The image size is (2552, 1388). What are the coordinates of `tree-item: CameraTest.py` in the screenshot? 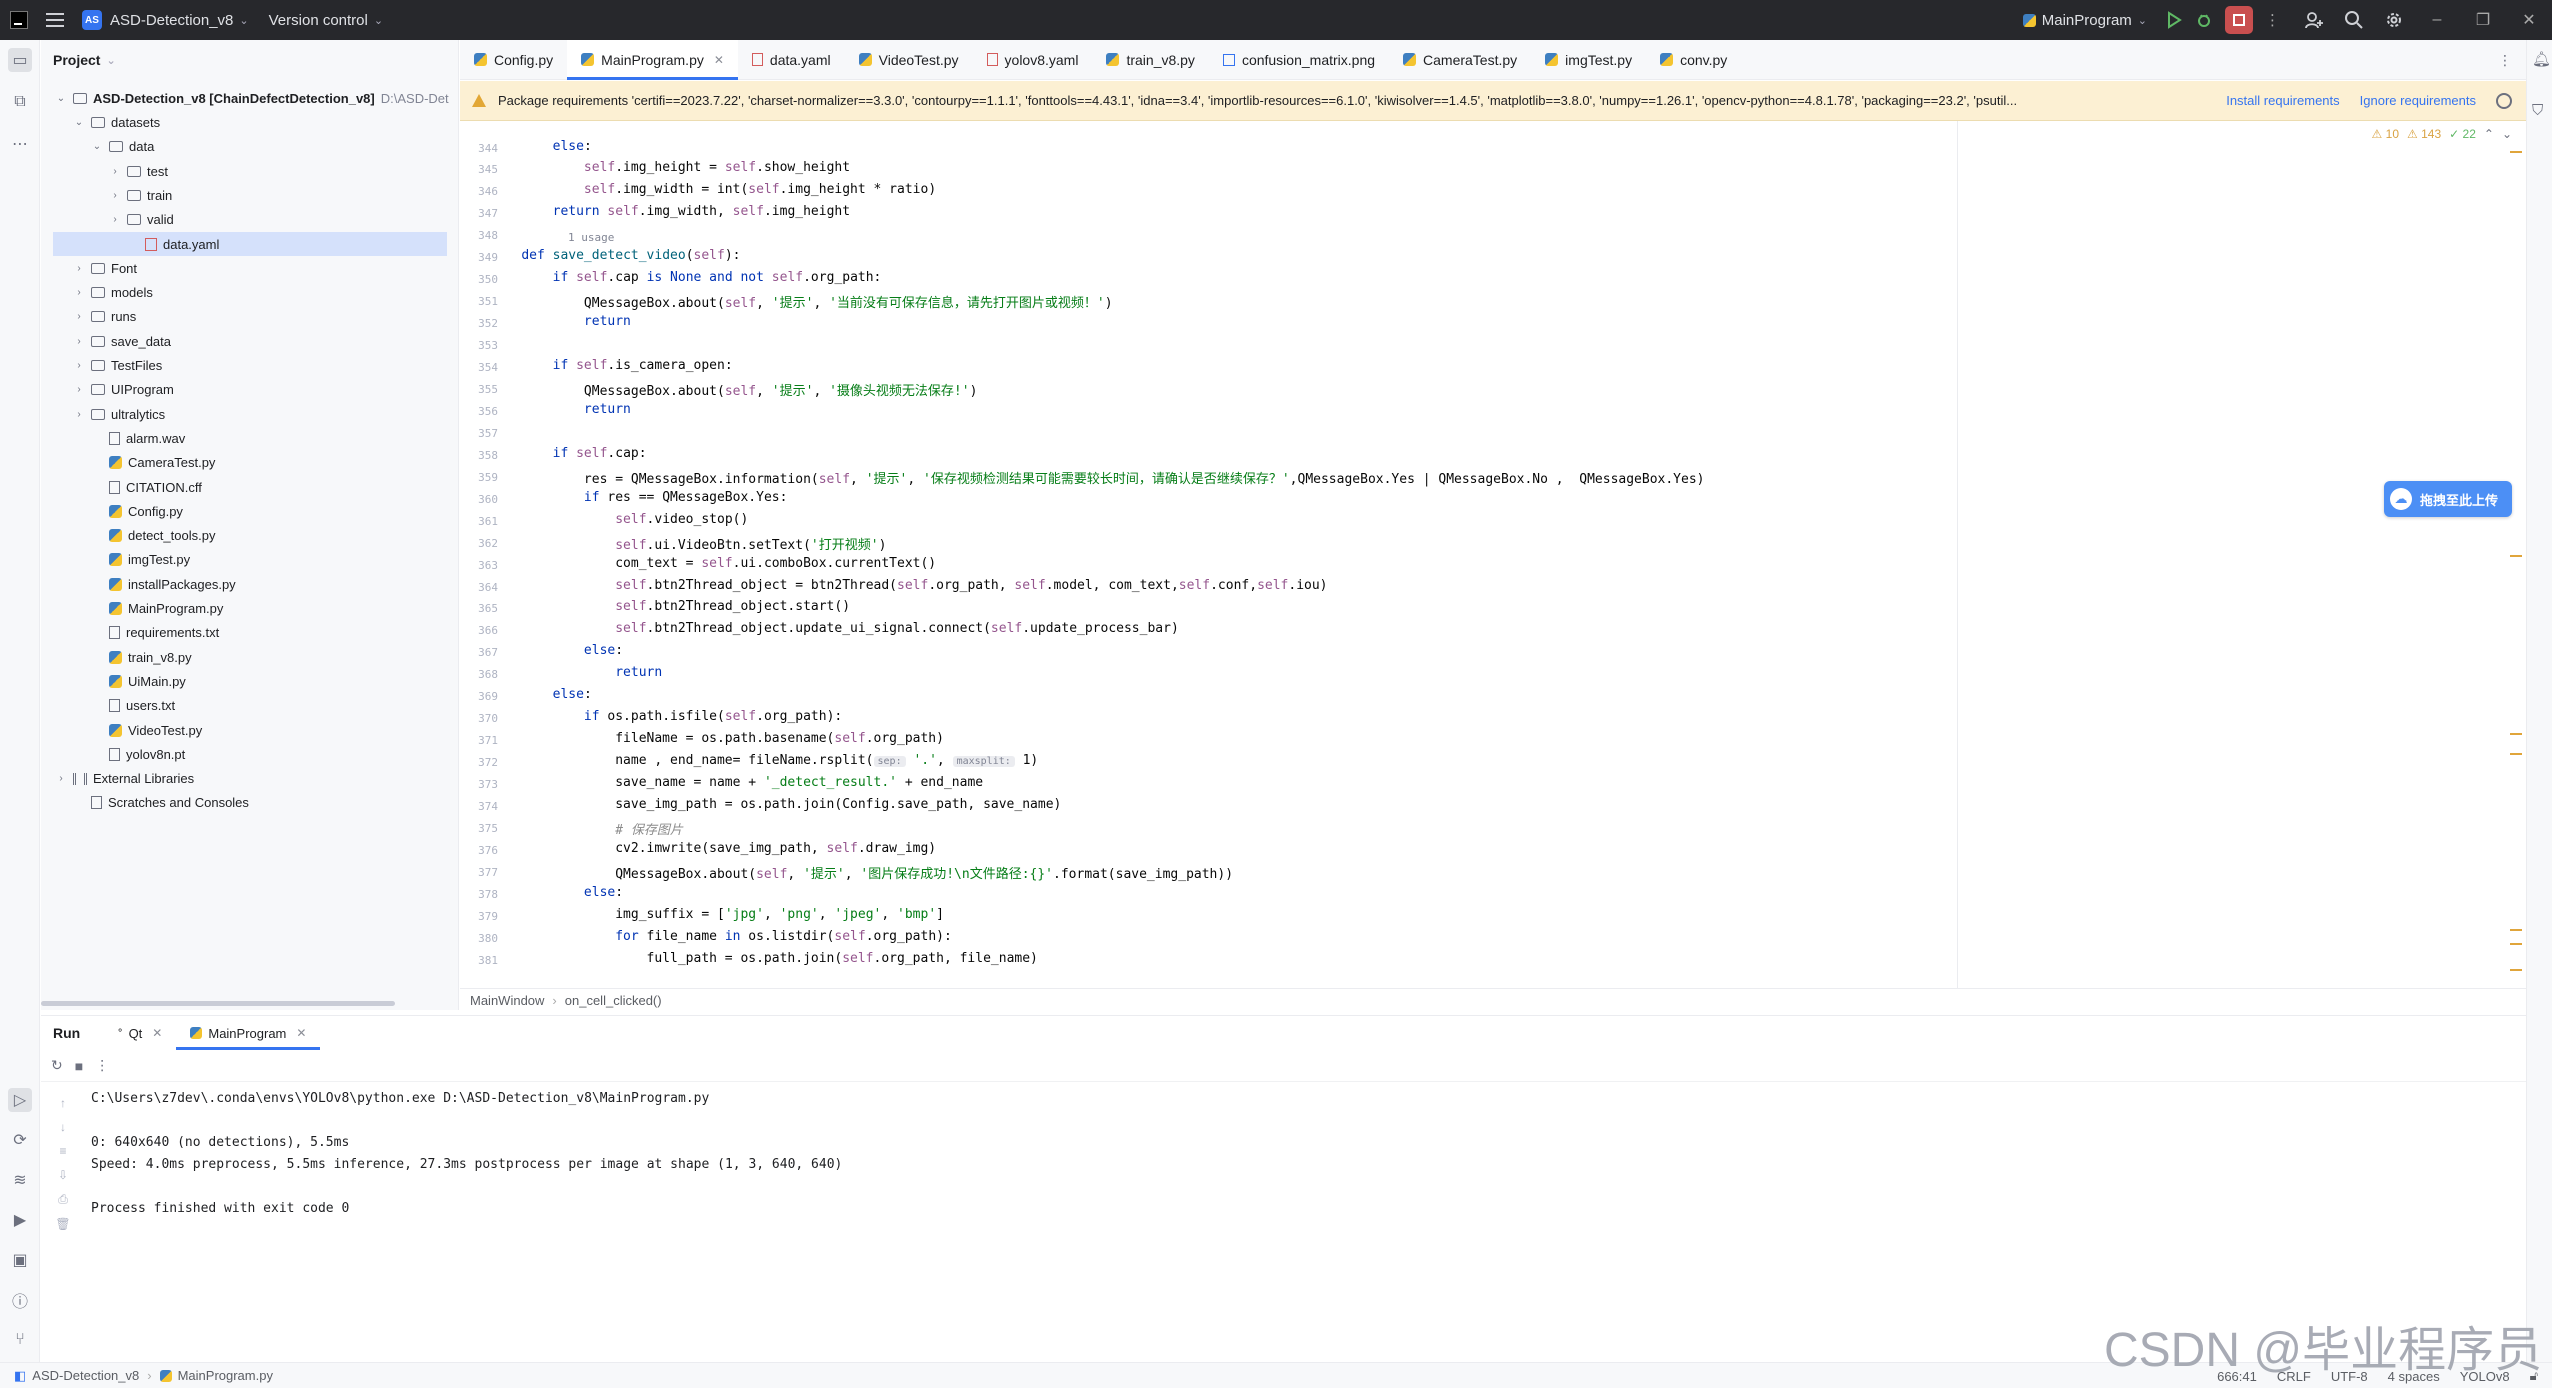 It's located at (153, 463).